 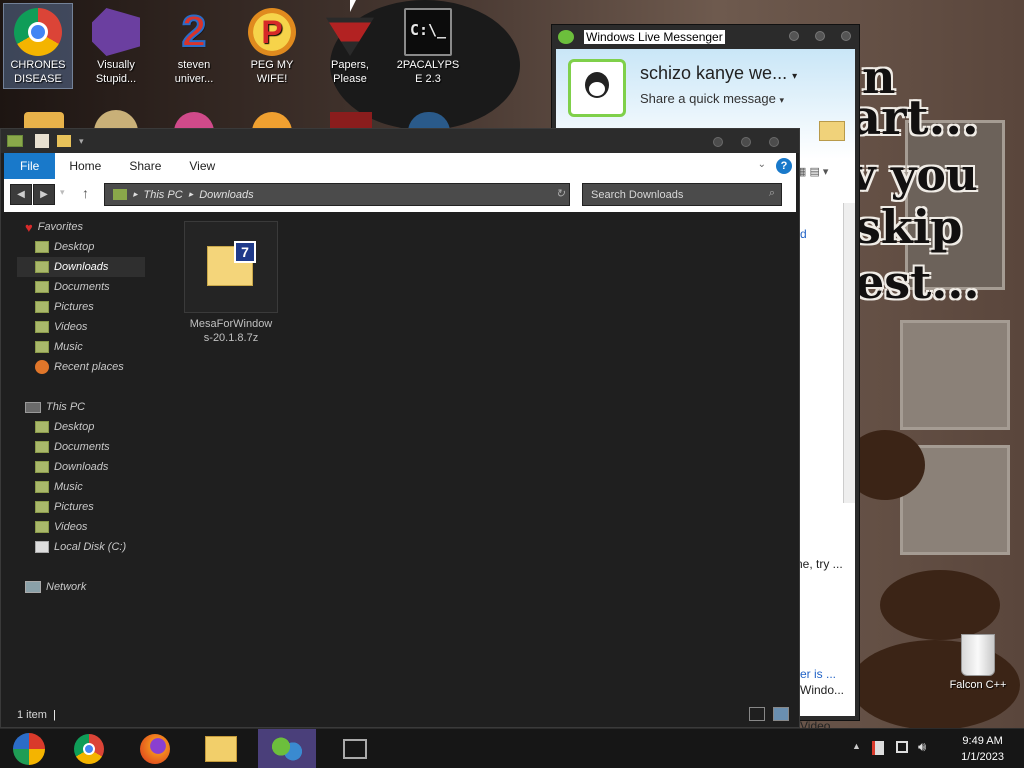 I want to click on chevron-down-icon: ⌄, so click(x=762, y=164).